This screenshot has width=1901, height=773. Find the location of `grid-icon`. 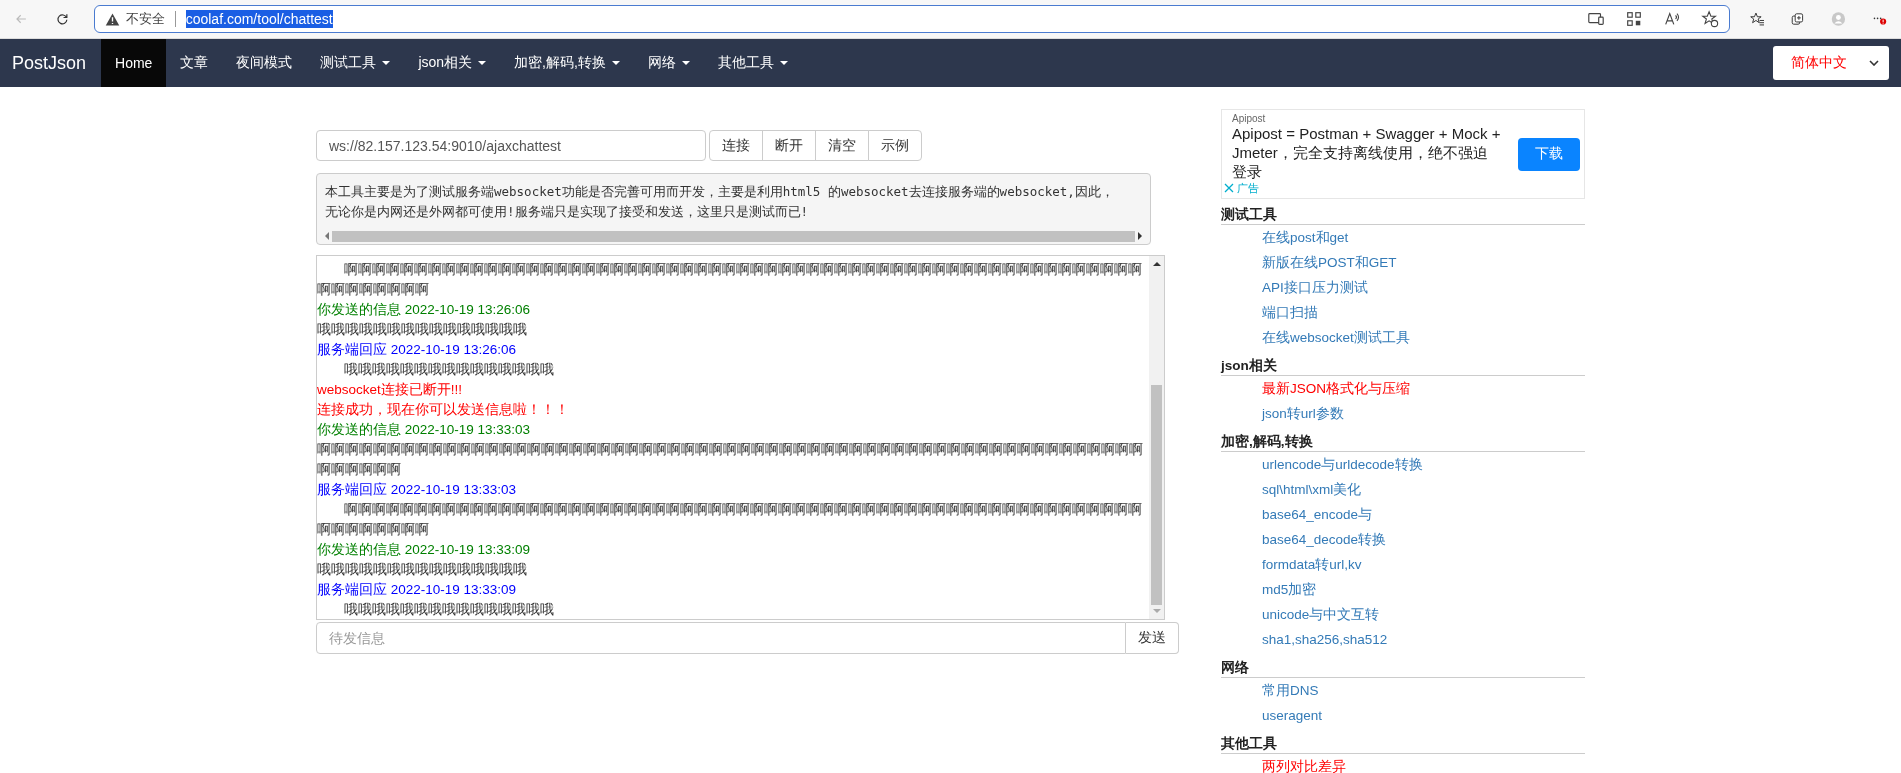

grid-icon is located at coordinates (1633, 19).